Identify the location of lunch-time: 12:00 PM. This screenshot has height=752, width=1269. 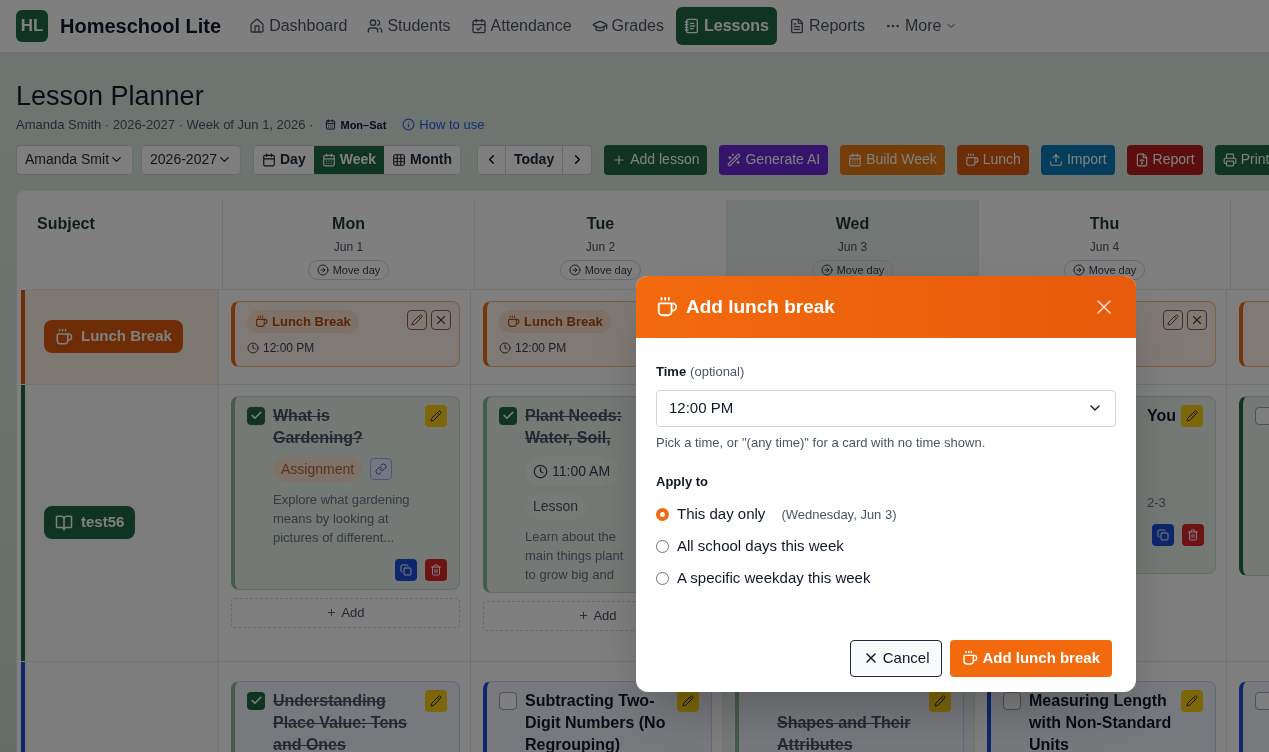
(541, 348).